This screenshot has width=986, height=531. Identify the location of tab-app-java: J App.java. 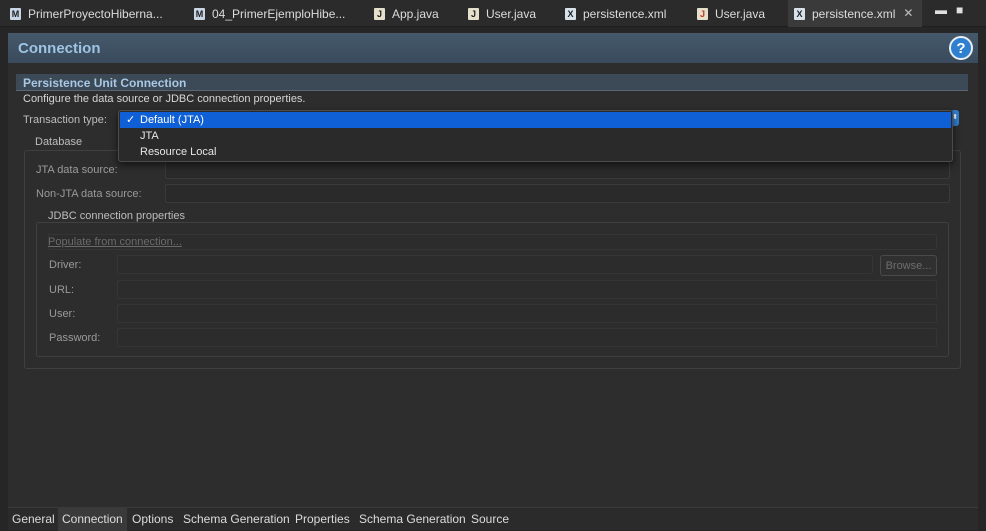
(406, 13).